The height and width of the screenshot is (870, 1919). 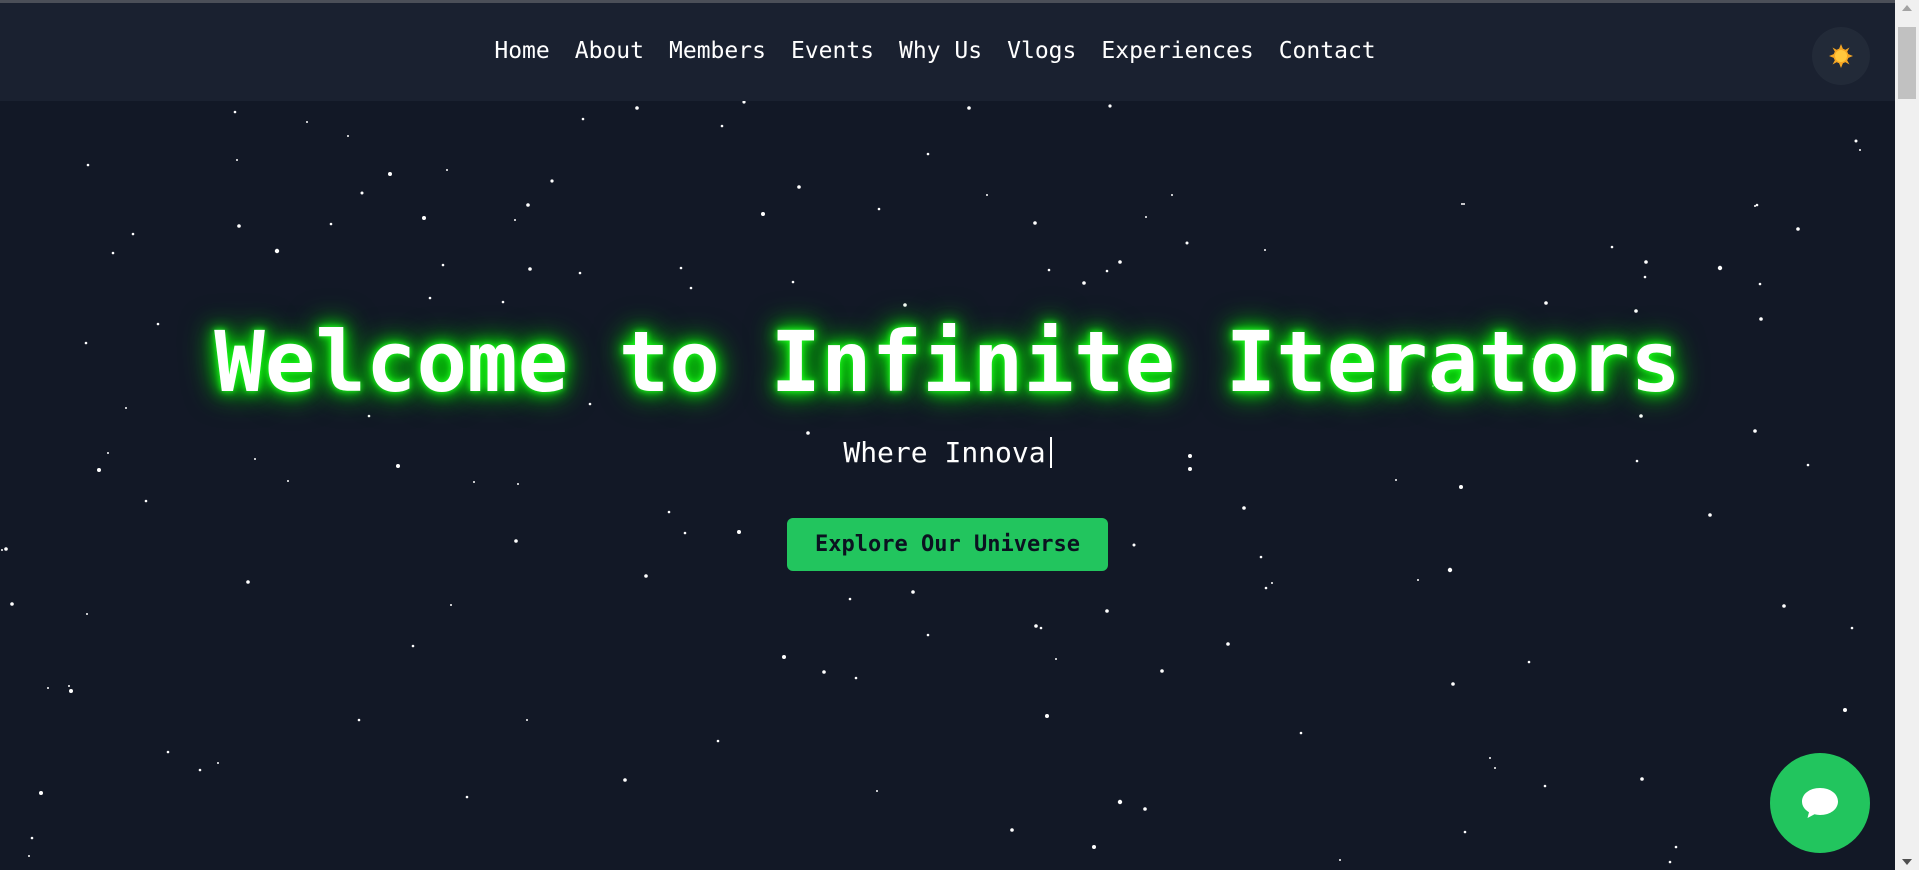 I want to click on scrollbar-thumb, so click(x=1907, y=63).